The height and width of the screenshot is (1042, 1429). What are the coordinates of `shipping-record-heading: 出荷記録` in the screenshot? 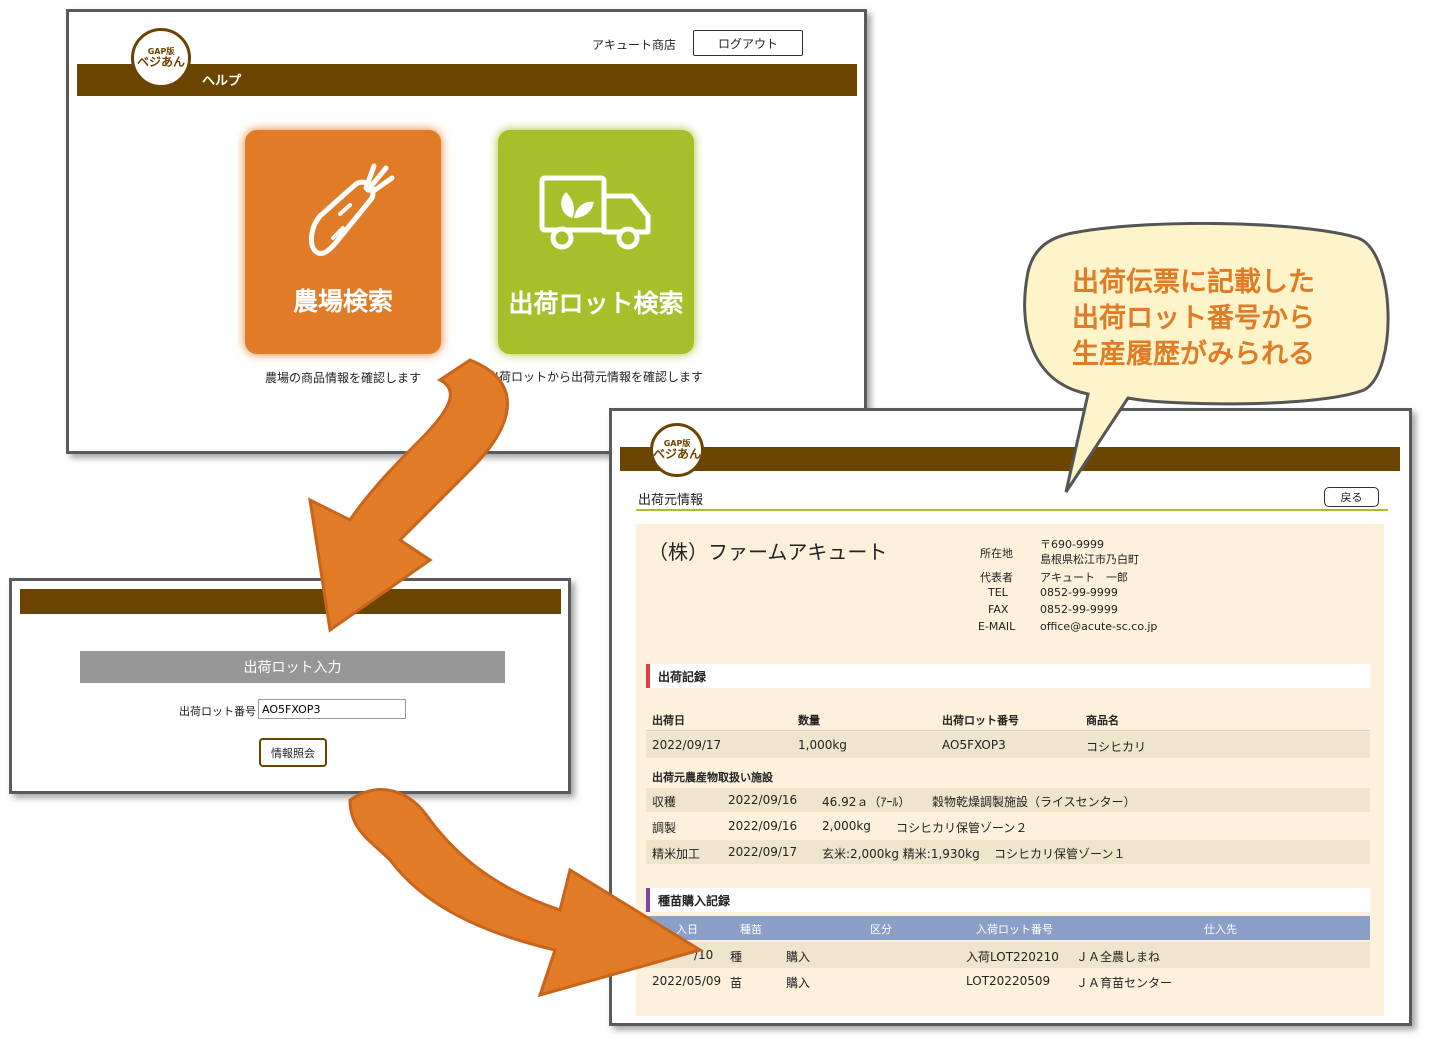 It's located at (1008, 676).